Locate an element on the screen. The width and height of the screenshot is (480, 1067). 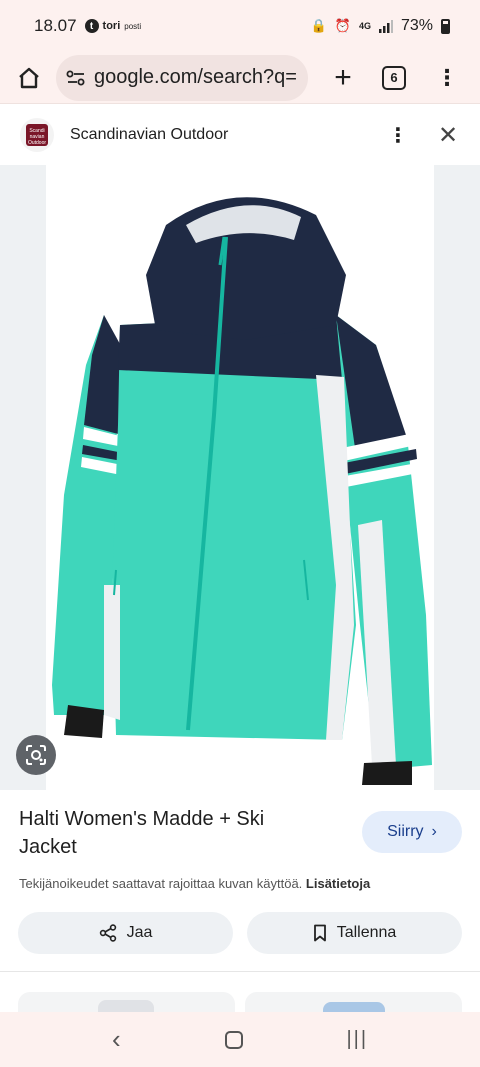
google-lens-button is located at coordinates (36, 755).